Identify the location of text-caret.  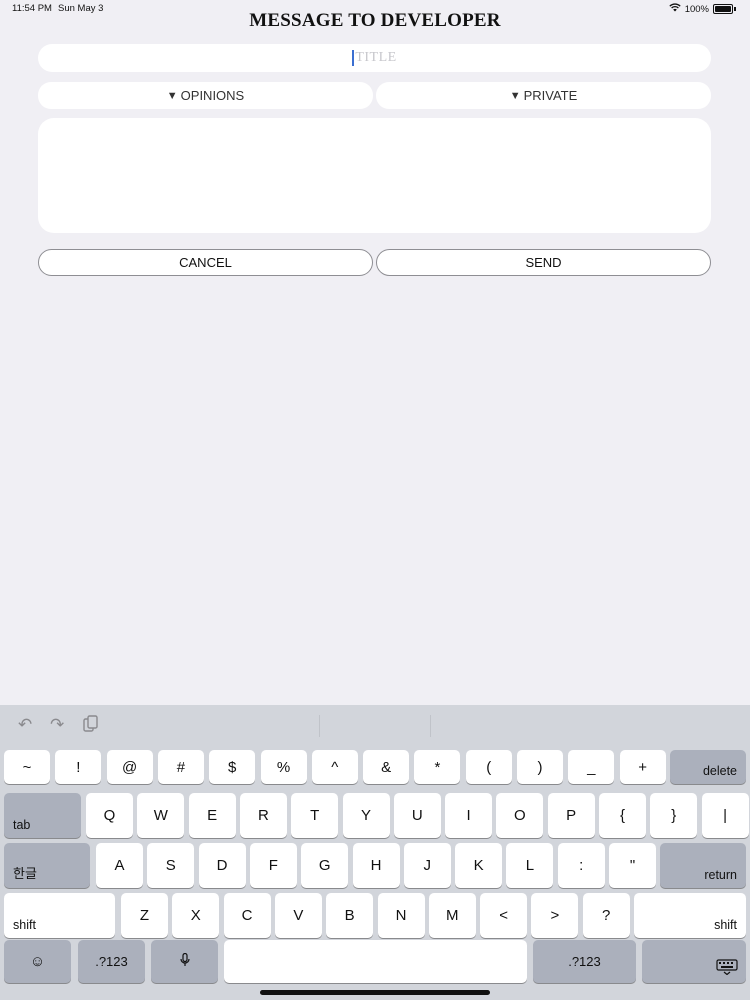
(353, 58).